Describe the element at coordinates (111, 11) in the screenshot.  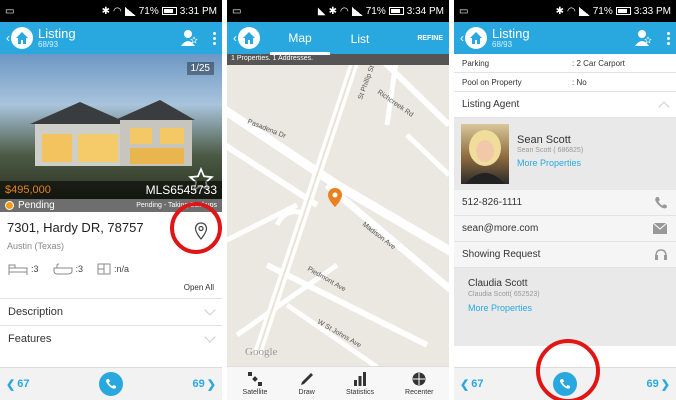
I see `status-bar: ▭ ✱ ◠ 71% 3:31 PM` at that location.